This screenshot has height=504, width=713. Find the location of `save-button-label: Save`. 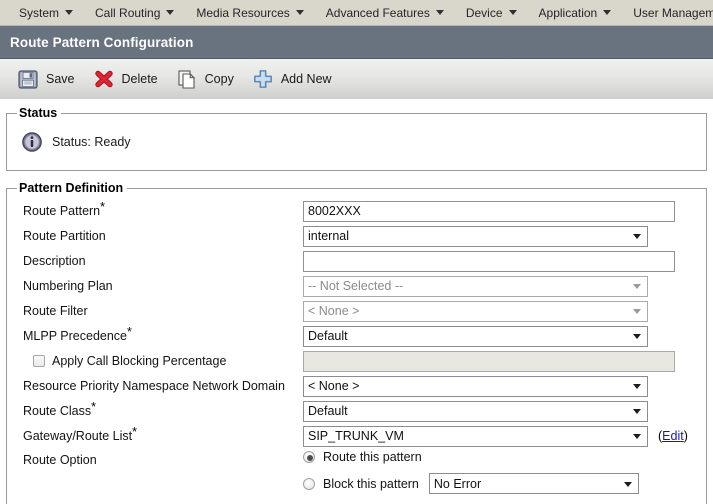

save-button-label: Save is located at coordinates (60, 79).